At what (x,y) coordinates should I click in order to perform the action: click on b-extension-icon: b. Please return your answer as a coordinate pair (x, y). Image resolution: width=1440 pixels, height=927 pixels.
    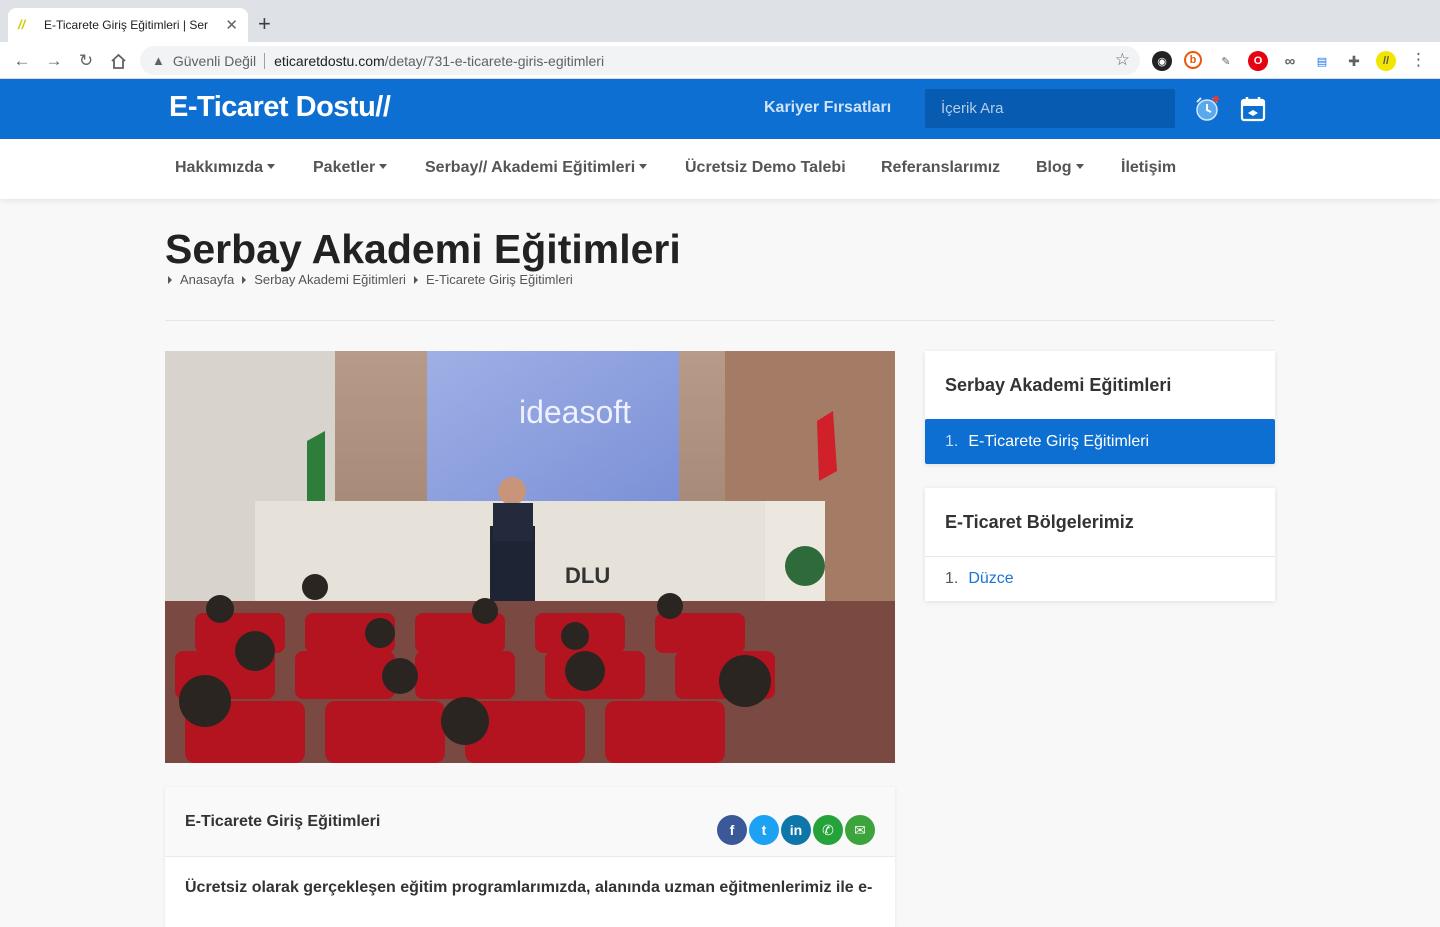
    Looking at the image, I should click on (1193, 60).